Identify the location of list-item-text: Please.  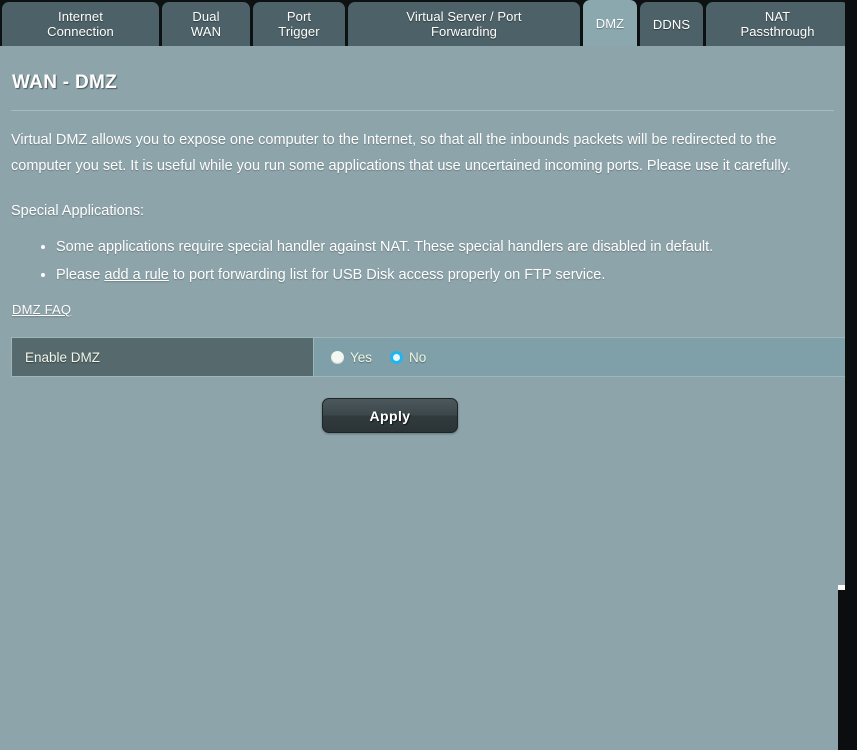
(80, 275).